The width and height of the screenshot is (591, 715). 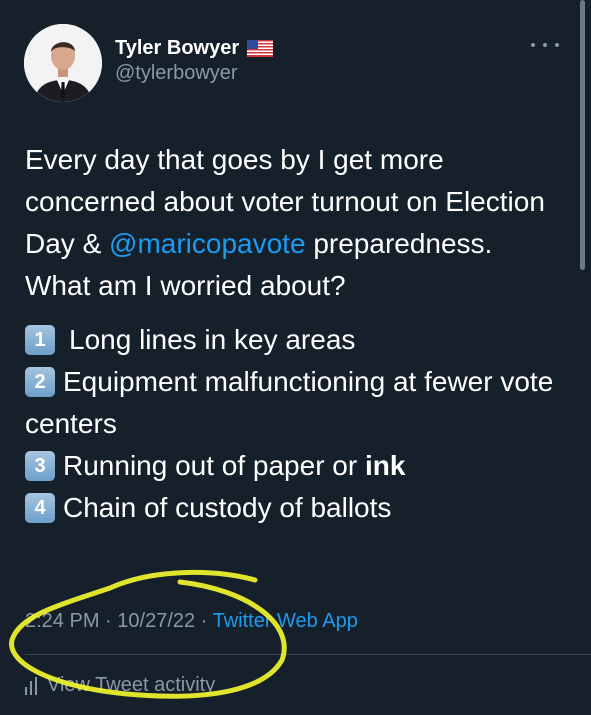 What do you see at coordinates (31, 685) in the screenshot?
I see `bar-chart-icon` at bounding box center [31, 685].